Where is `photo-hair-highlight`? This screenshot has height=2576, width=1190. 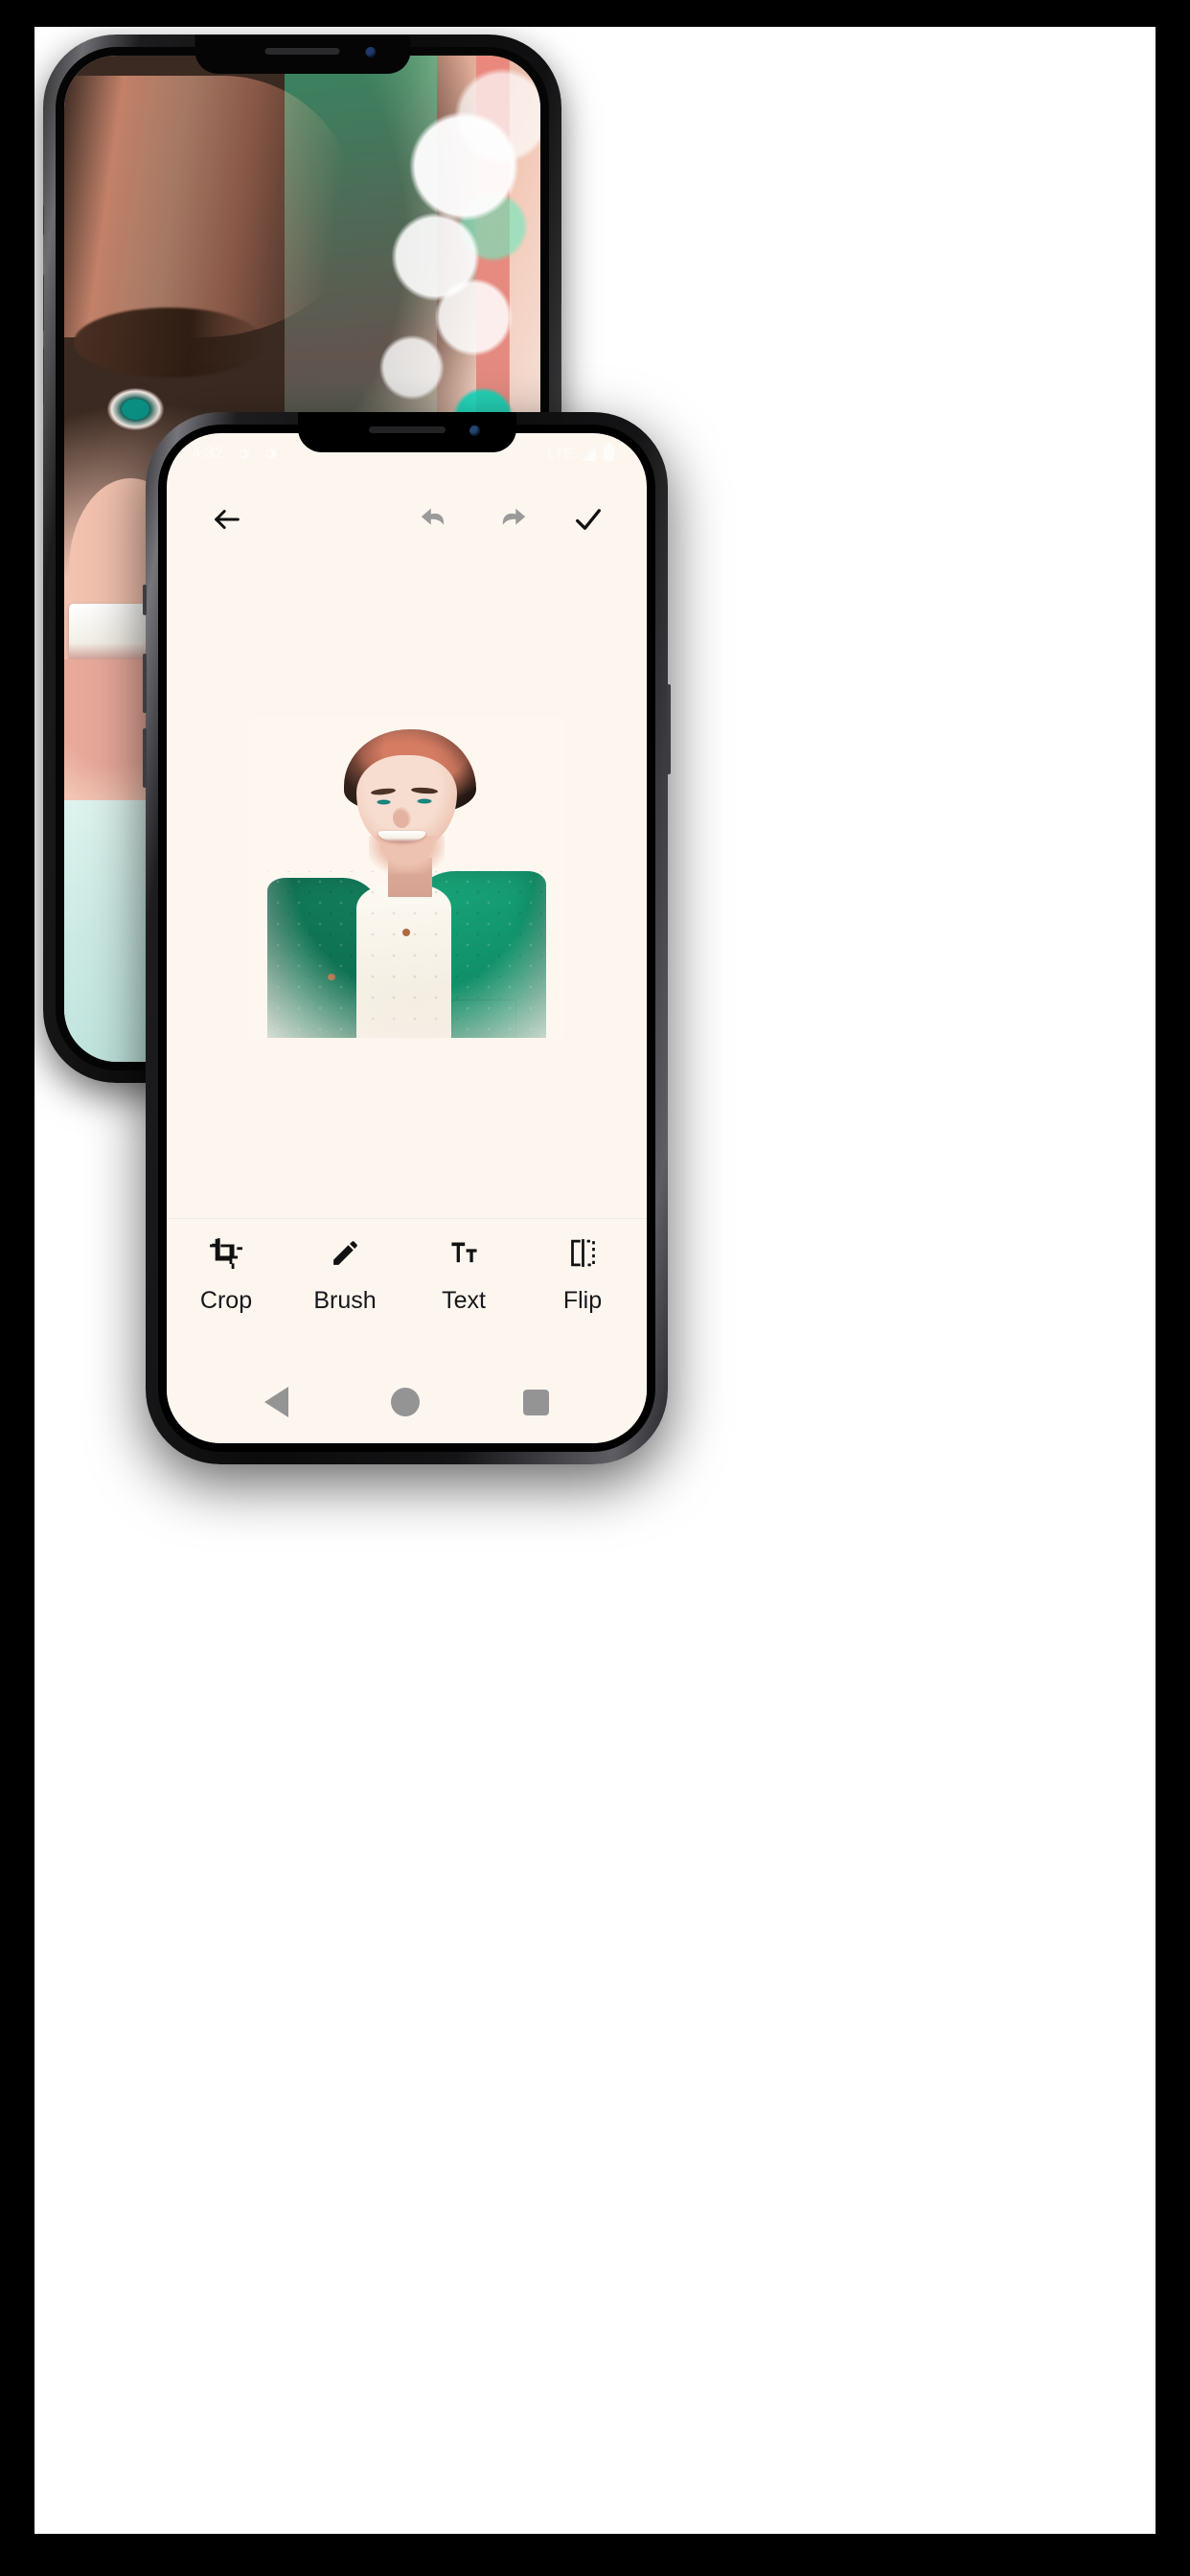 photo-hair-highlight is located at coordinates (212, 206).